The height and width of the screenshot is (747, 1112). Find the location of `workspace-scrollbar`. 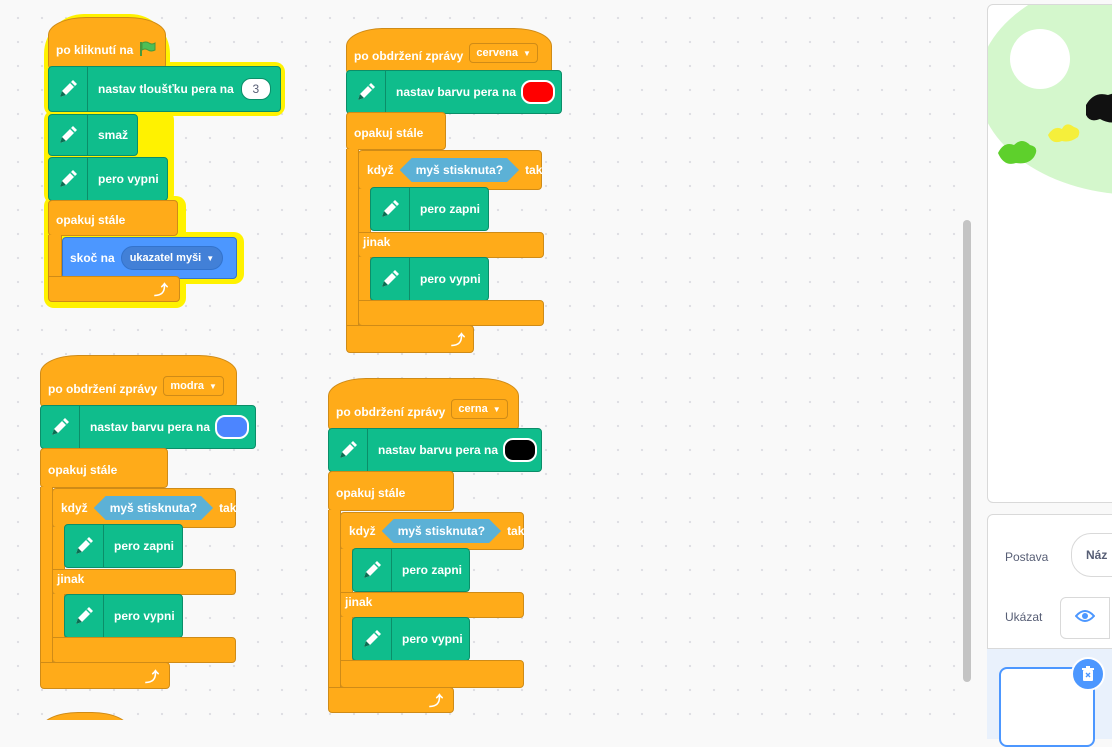

workspace-scrollbar is located at coordinates (967, 451).